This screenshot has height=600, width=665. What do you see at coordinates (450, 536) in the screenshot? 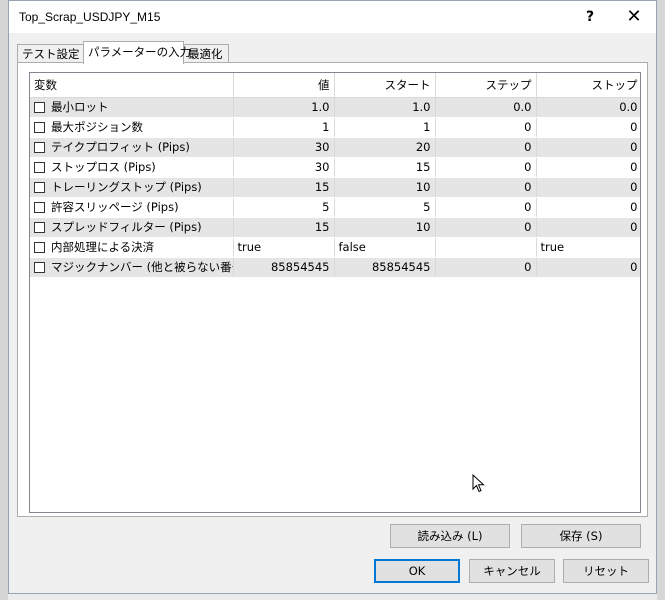
I see `load-button: 読み込み (L)` at bounding box center [450, 536].